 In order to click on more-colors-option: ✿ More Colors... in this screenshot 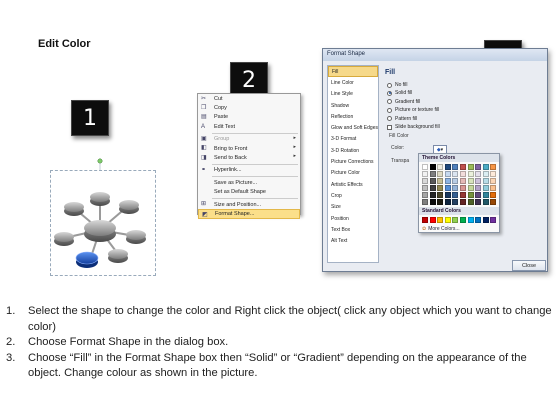, I will do `click(459, 229)`.